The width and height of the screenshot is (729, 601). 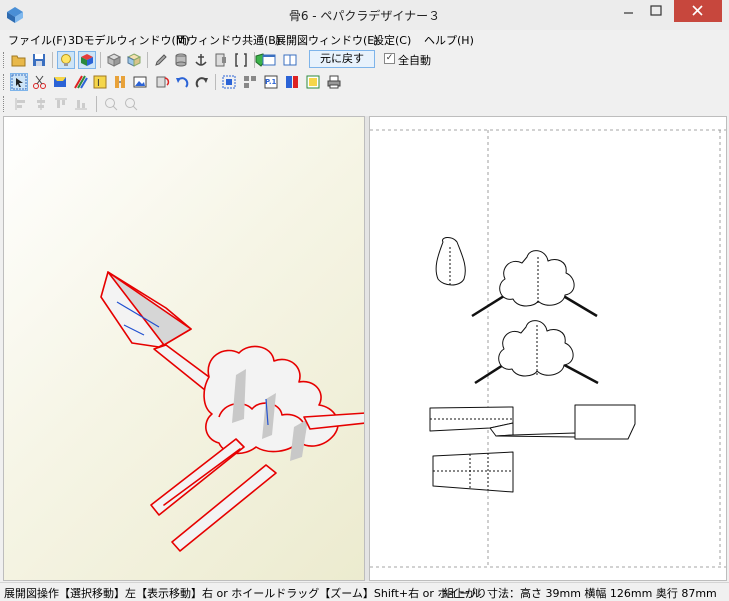 I want to click on open-file-button, so click(x=19, y=60).